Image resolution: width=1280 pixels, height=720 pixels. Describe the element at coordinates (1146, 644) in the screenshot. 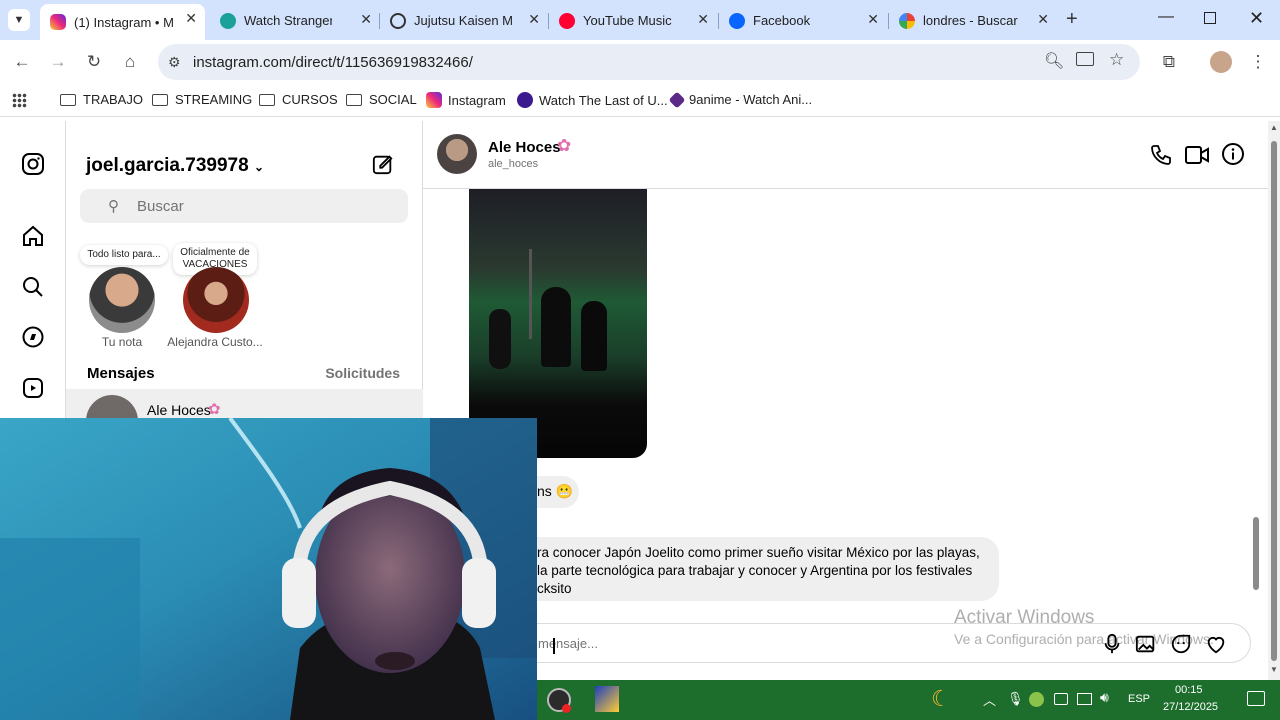

I see `image-upload-icon` at that location.